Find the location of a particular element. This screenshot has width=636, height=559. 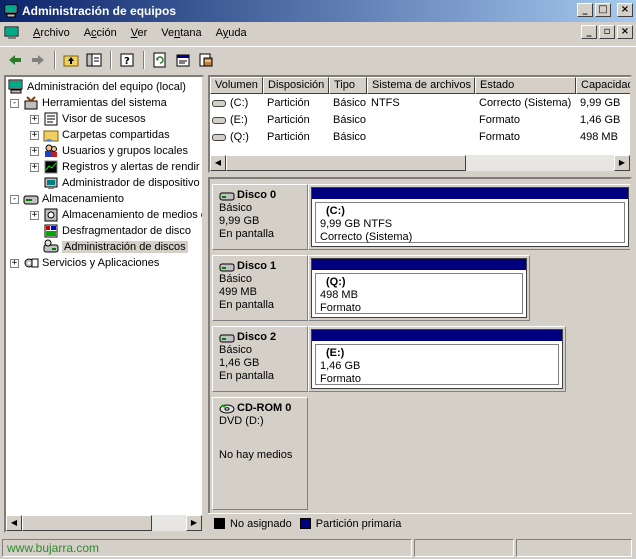

services-icon is located at coordinates (31, 263).